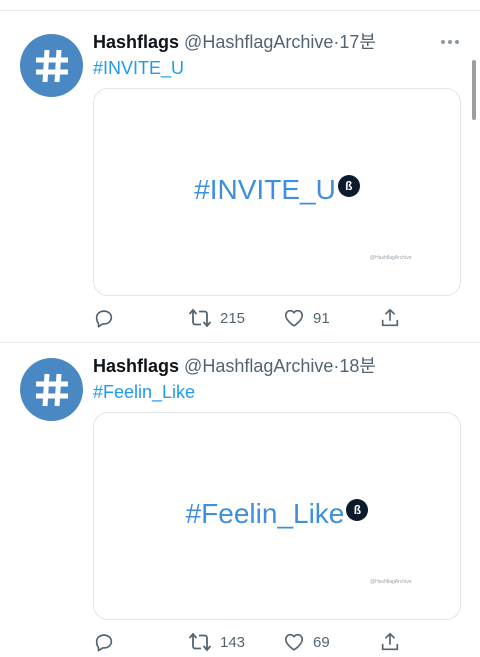  I want to click on card-hashtag: #INVITE_U ß, so click(277, 190).